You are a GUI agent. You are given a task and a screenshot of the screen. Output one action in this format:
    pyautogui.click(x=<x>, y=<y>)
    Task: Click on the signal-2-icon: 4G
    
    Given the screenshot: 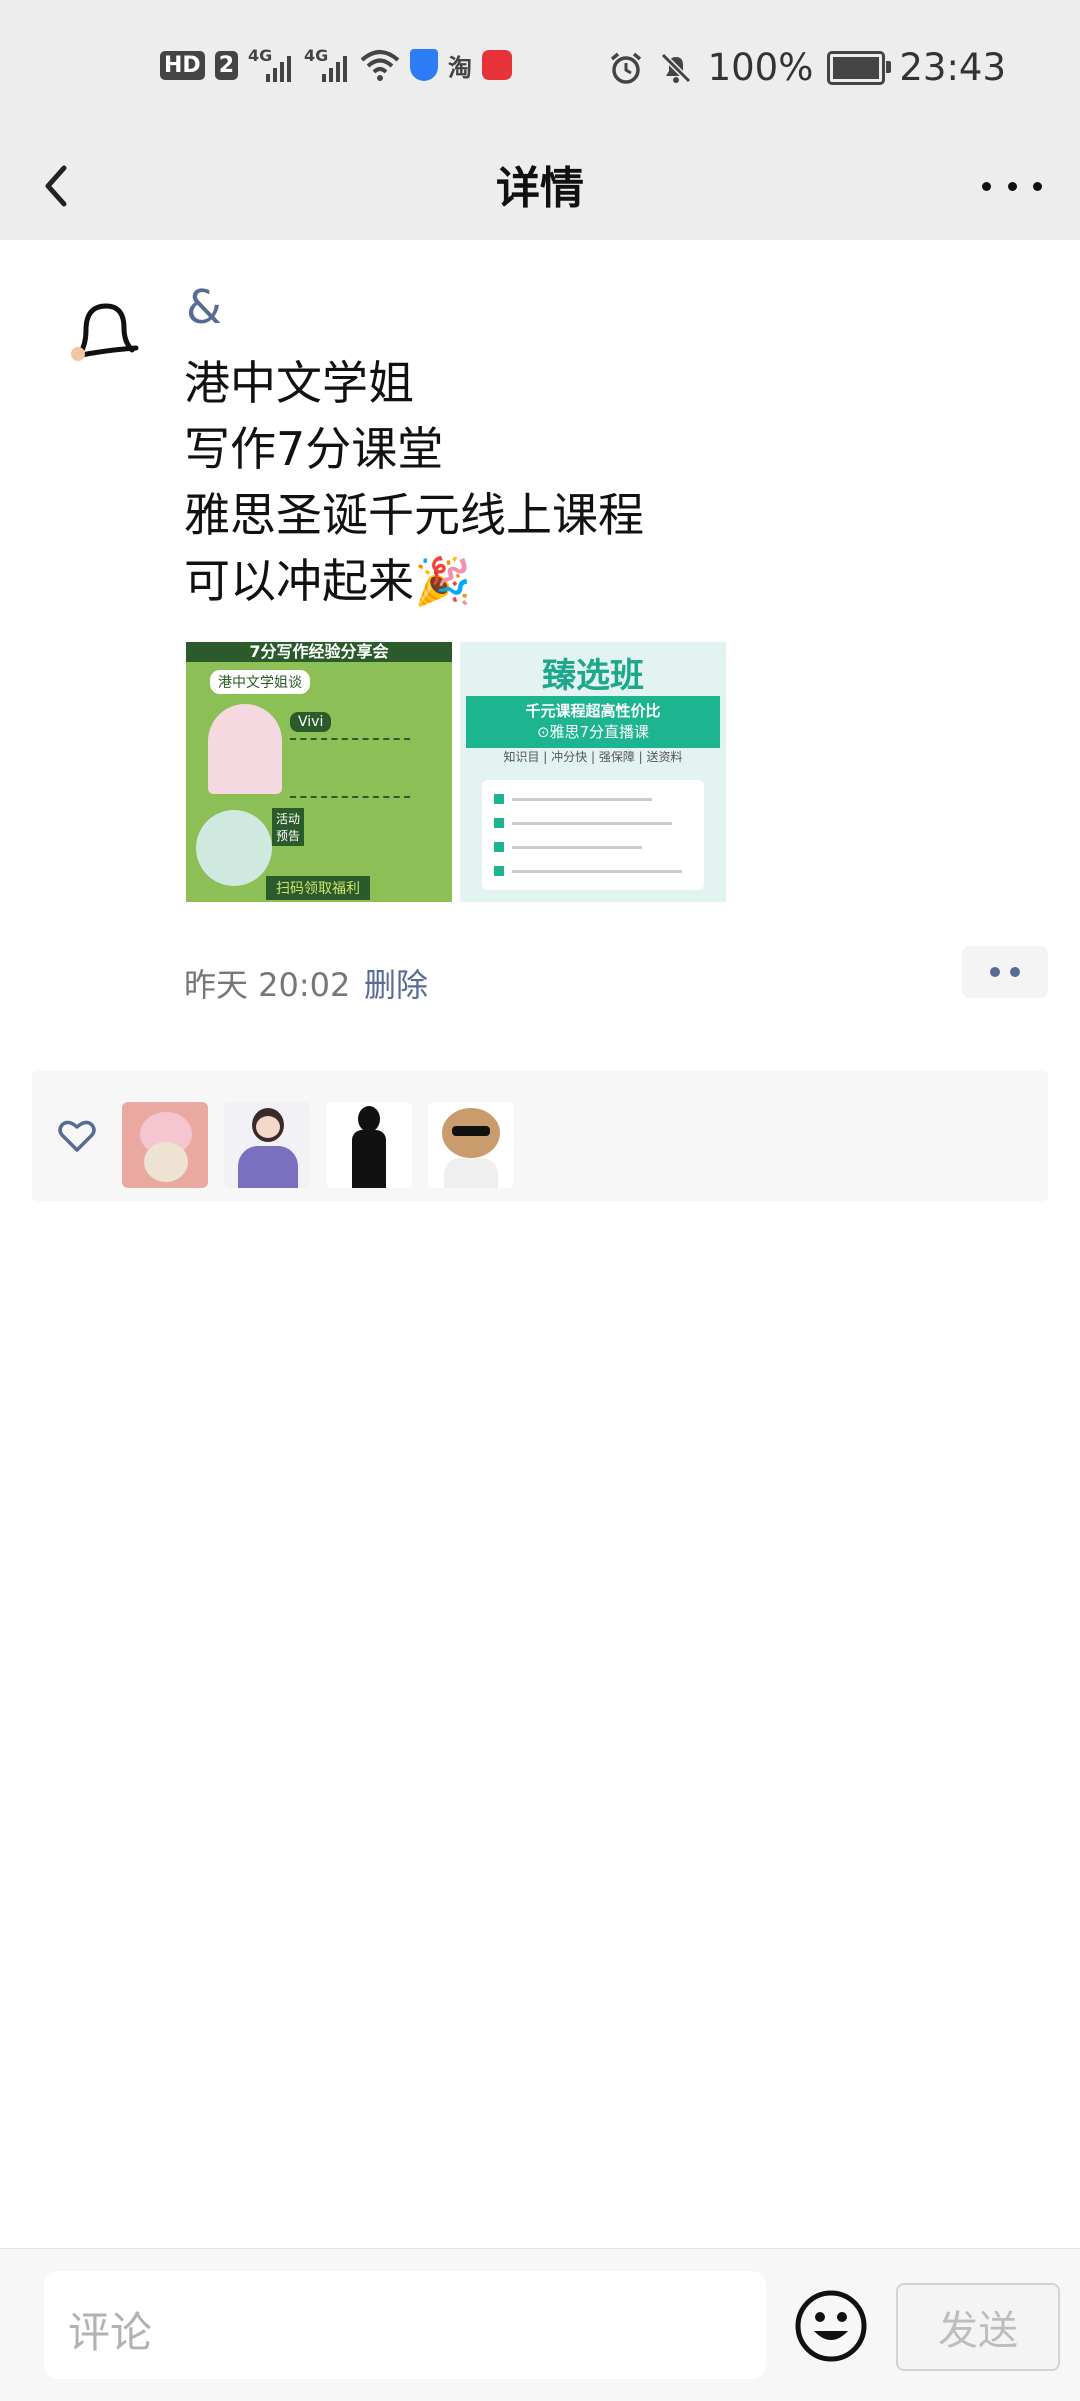 What is the action you would take?
    pyautogui.click(x=327, y=65)
    